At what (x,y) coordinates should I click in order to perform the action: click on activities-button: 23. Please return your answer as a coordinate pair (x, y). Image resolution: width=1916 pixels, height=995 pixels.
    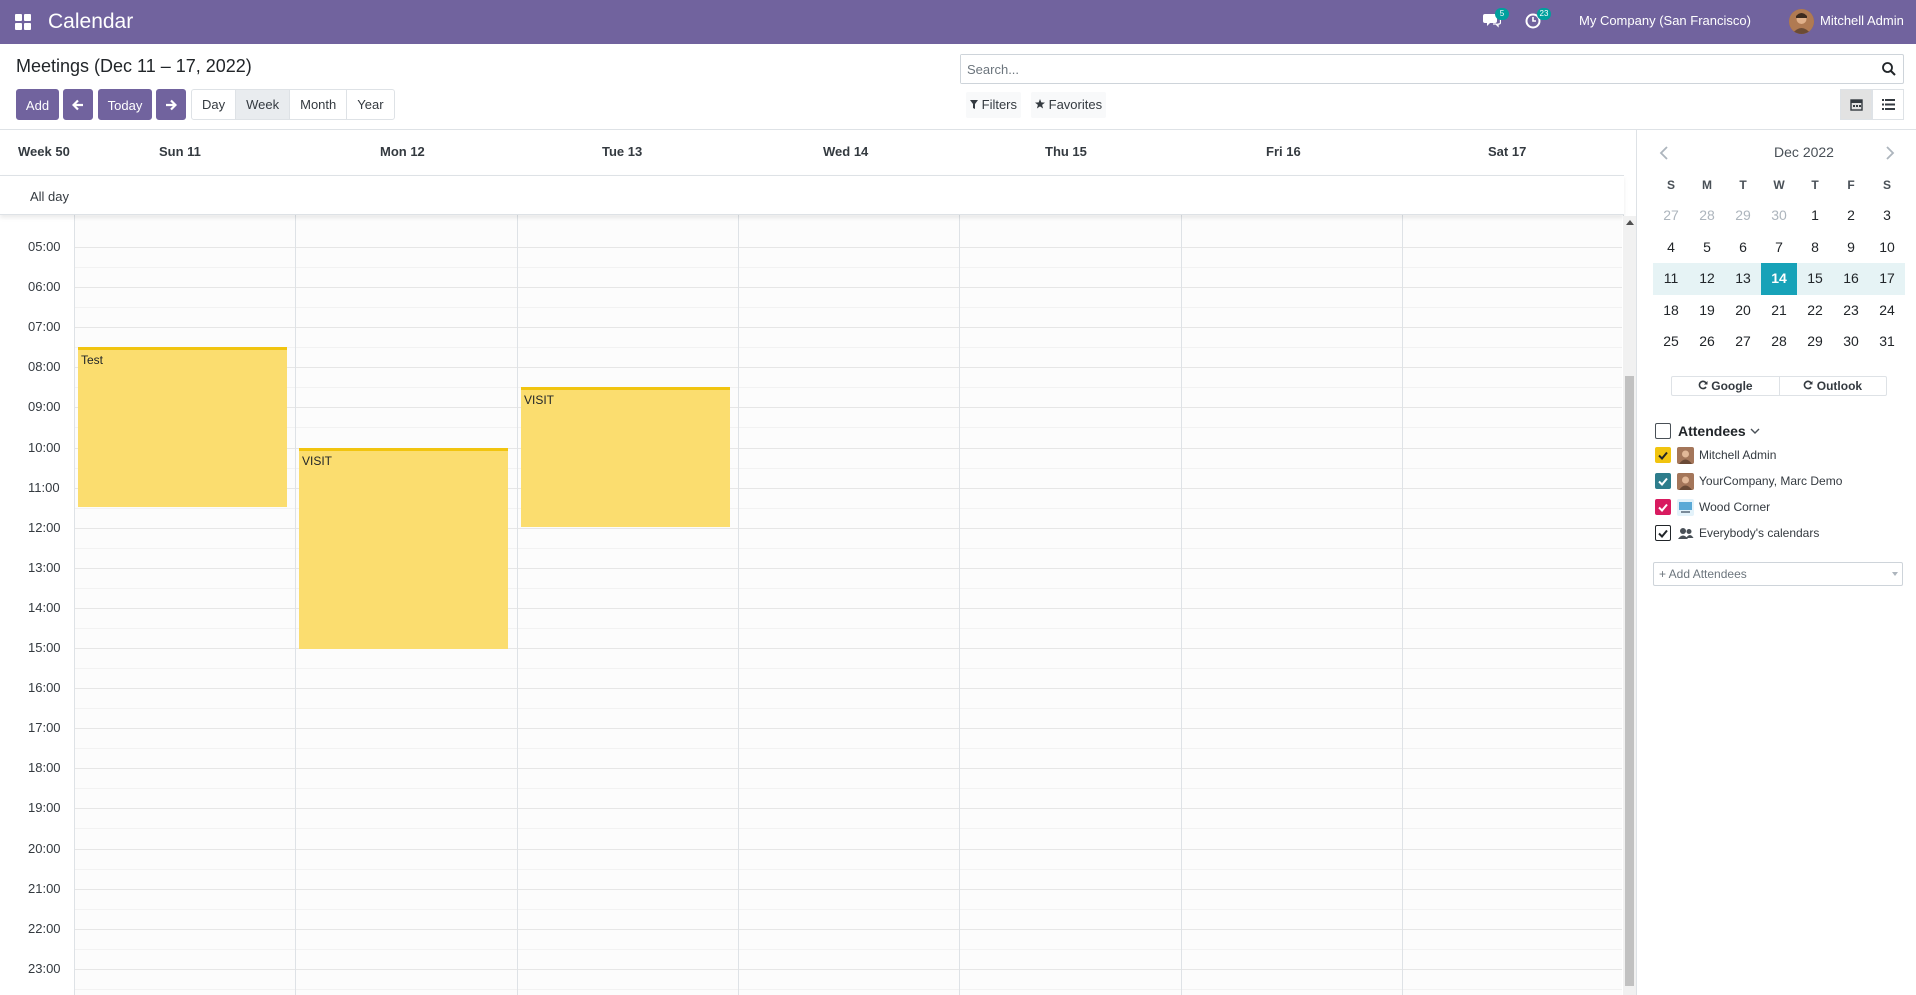
    Looking at the image, I should click on (1538, 20).